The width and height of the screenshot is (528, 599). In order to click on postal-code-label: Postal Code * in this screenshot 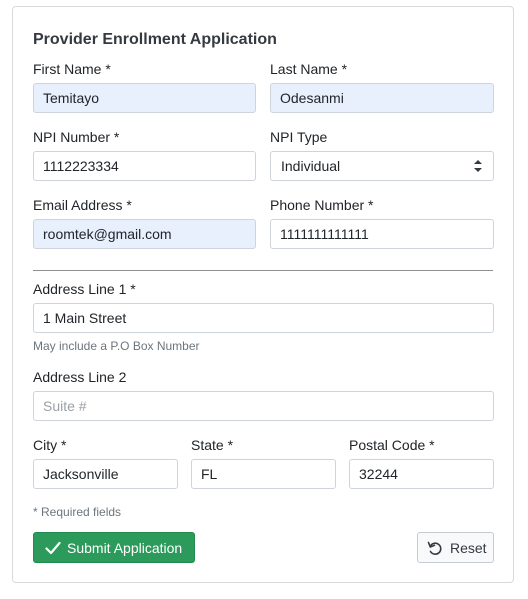, I will do `click(392, 445)`.